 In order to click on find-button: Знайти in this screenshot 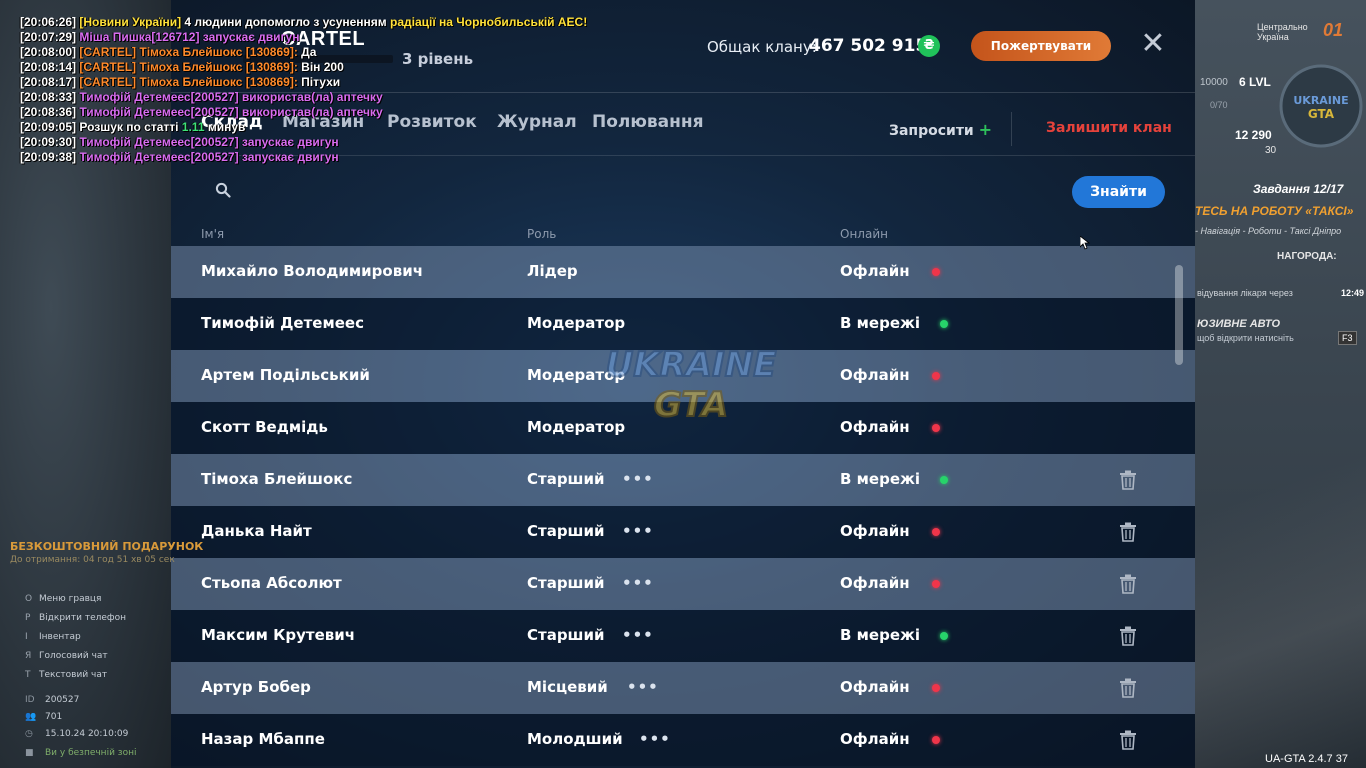, I will do `click(1118, 192)`.